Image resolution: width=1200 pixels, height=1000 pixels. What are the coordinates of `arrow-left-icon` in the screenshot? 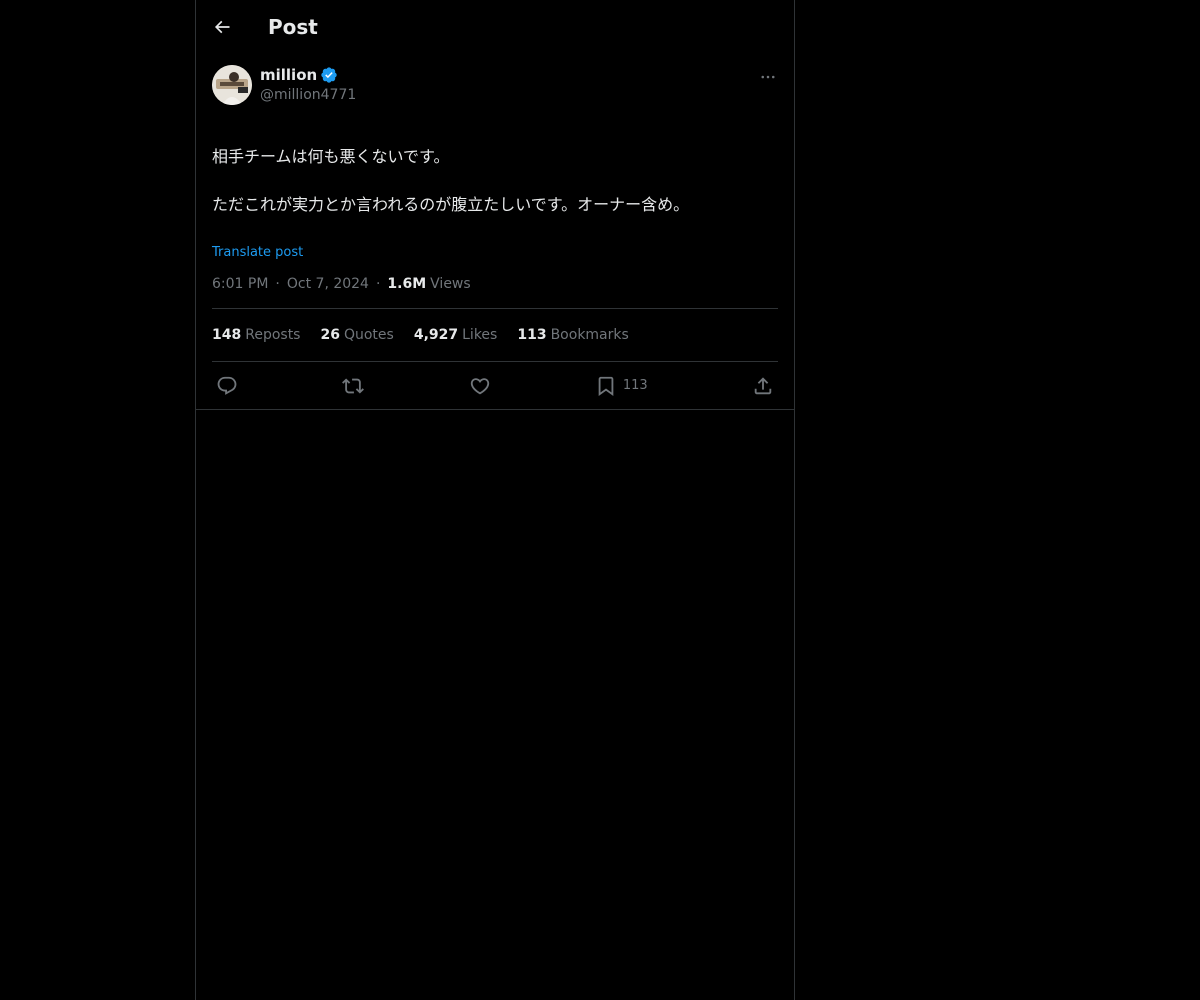 It's located at (222, 26).